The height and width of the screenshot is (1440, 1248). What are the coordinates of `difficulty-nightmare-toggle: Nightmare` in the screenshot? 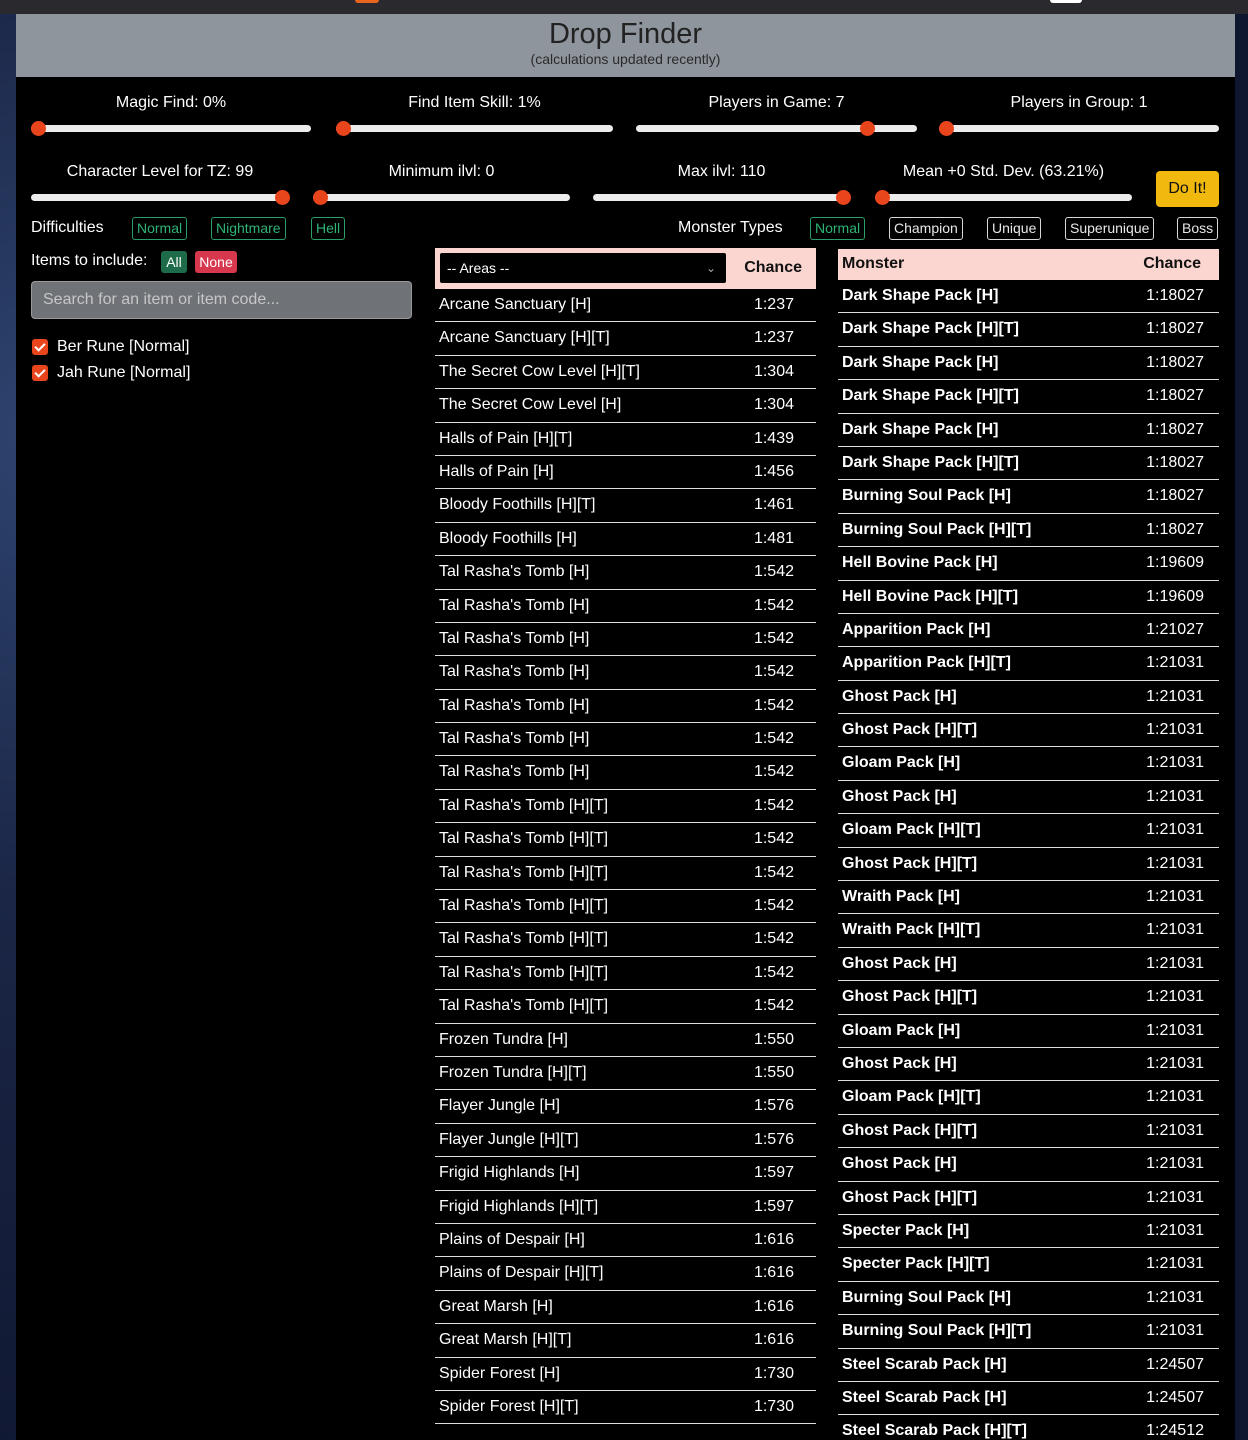 It's located at (248, 228).